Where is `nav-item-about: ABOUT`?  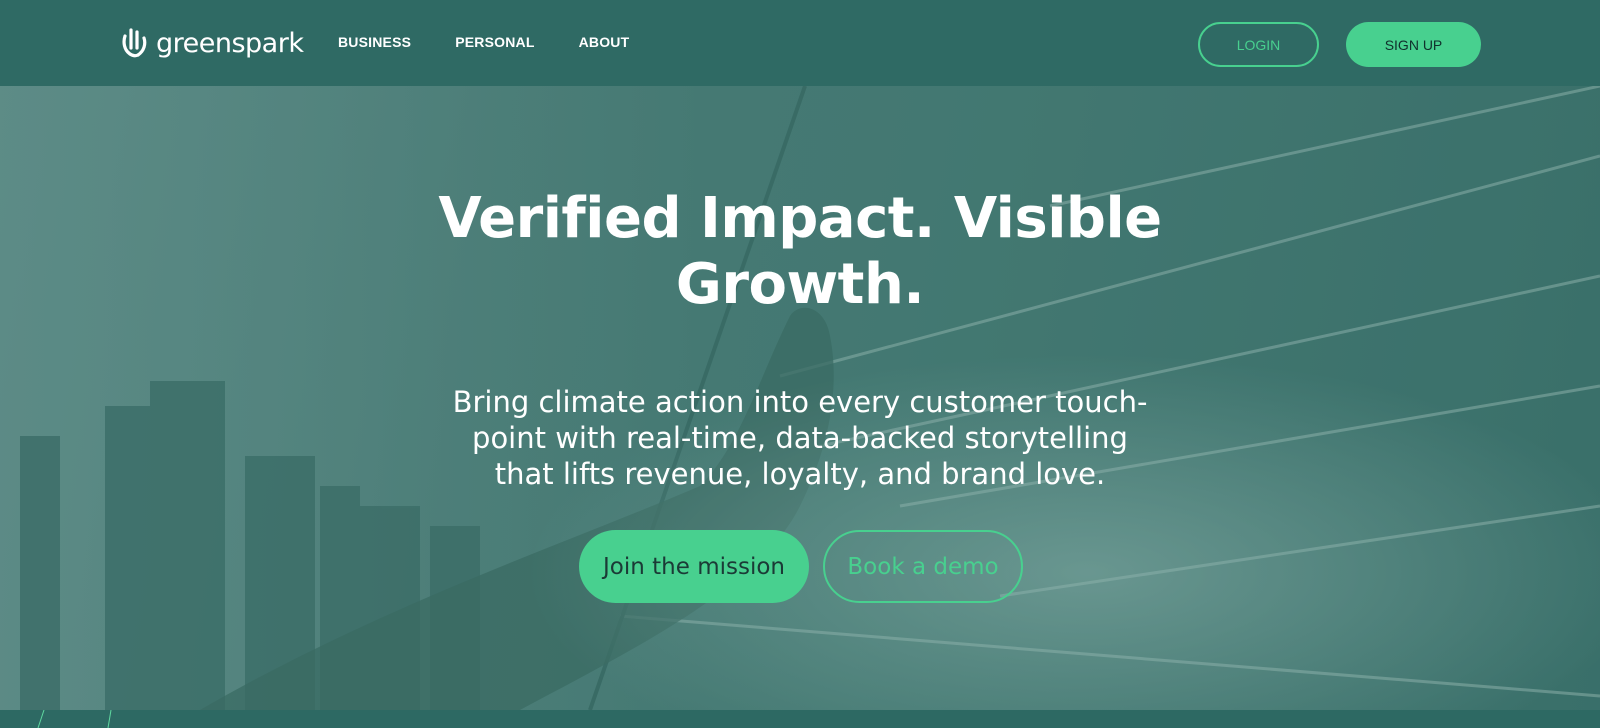
nav-item-about: ABOUT is located at coordinates (604, 42).